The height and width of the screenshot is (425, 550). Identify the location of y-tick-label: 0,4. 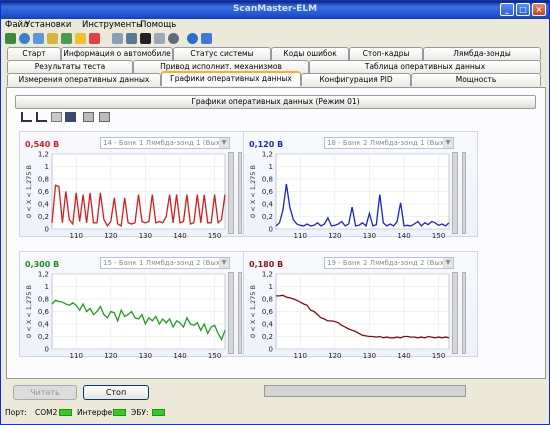
(44, 325).